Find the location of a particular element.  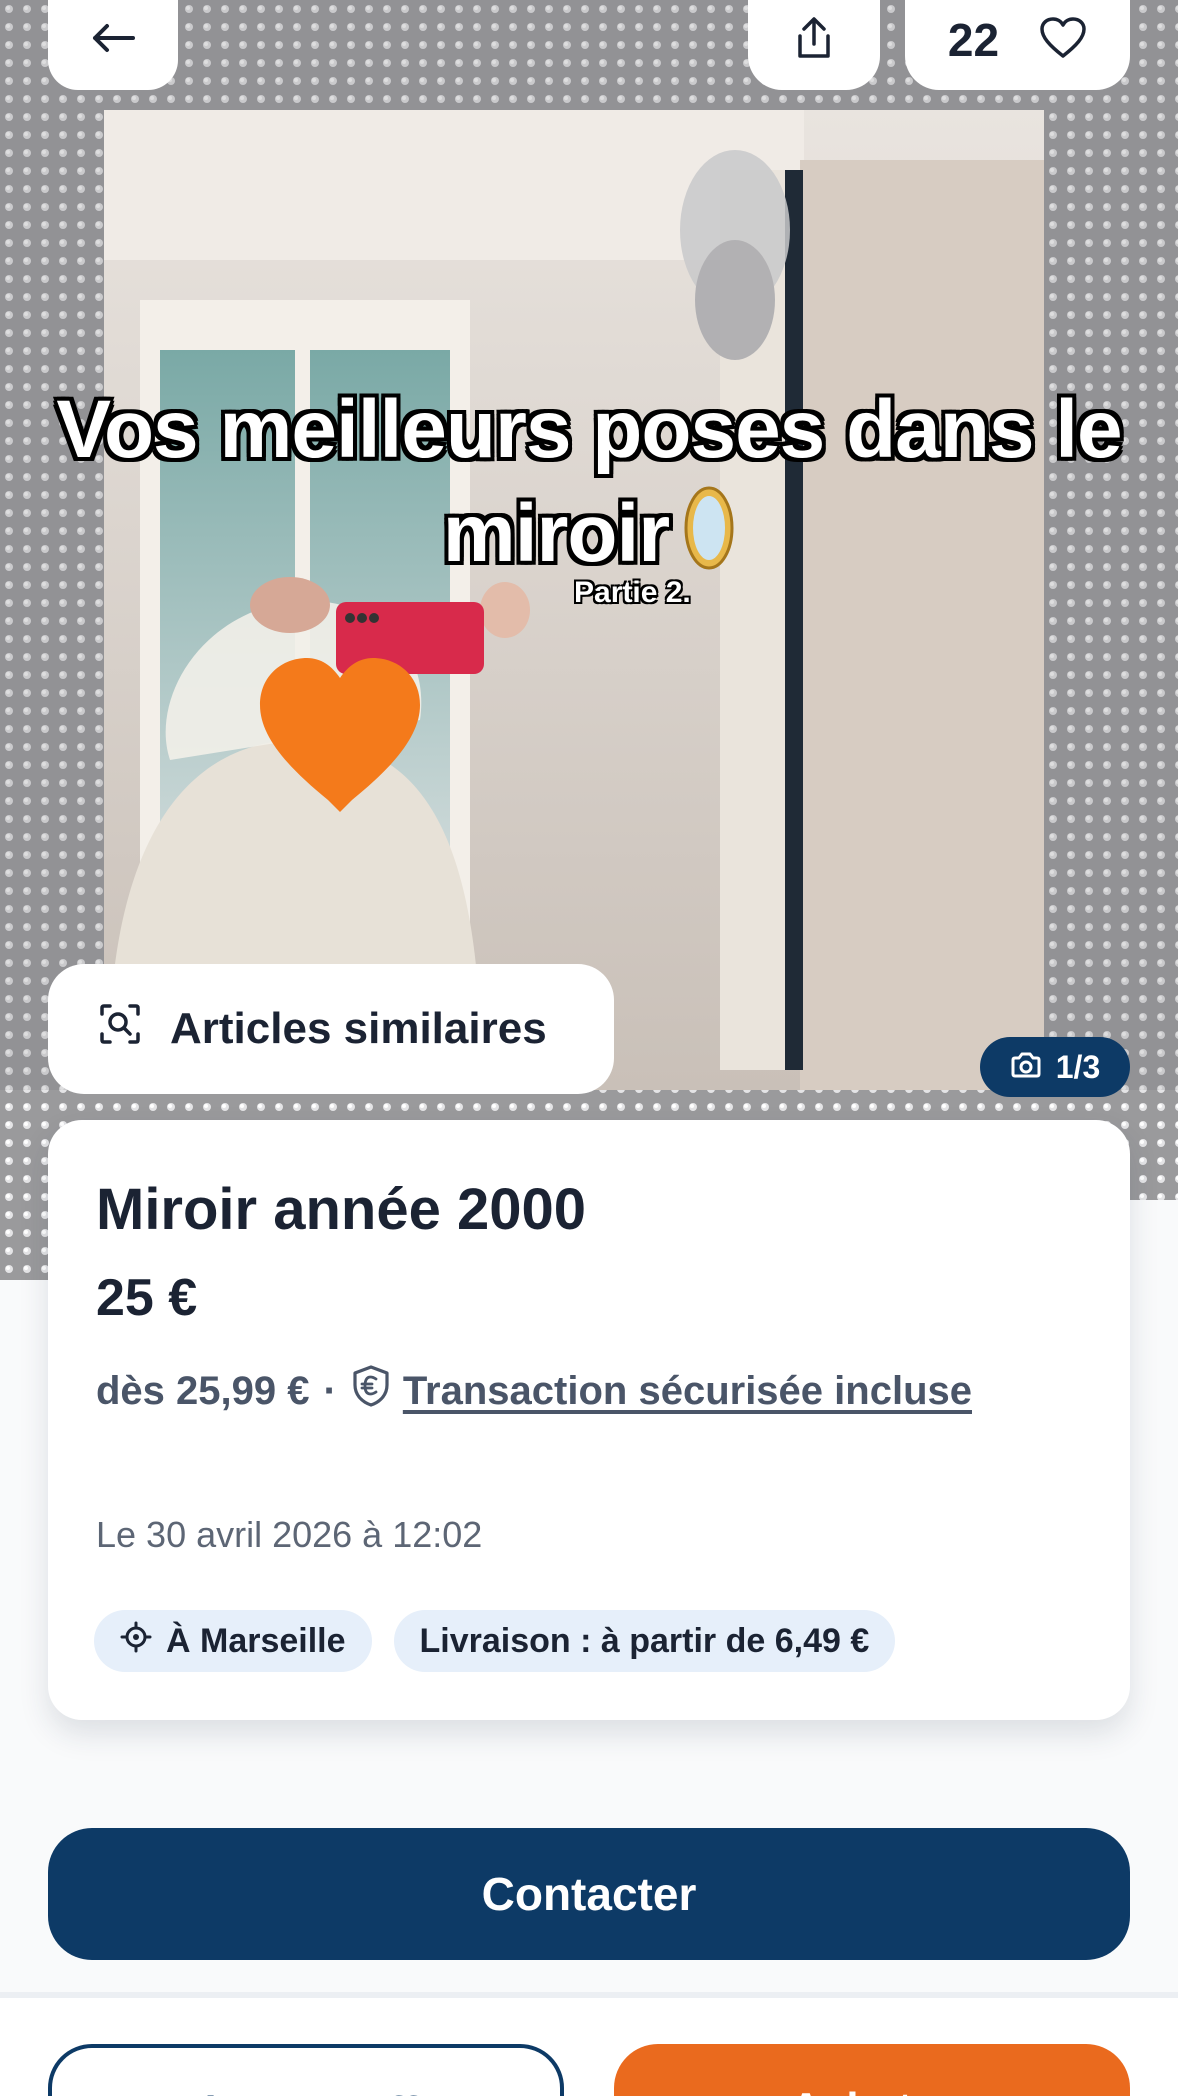

favorites-count: 22 is located at coordinates (973, 40).